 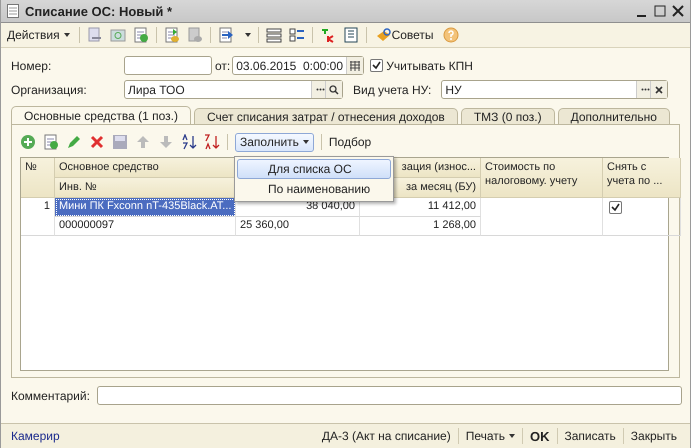 What do you see at coordinates (51, 395) in the screenshot?
I see `comment-label: Комментарий:` at bounding box center [51, 395].